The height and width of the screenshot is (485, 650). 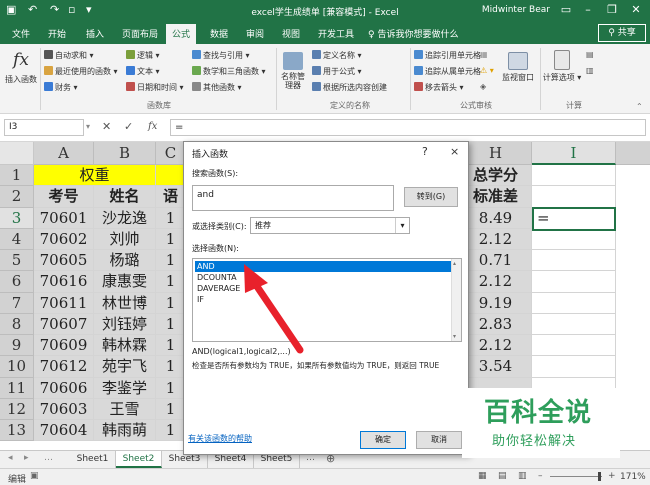 What do you see at coordinates (64, 324) in the screenshot?
I see `cell-id: 70607` at bounding box center [64, 324].